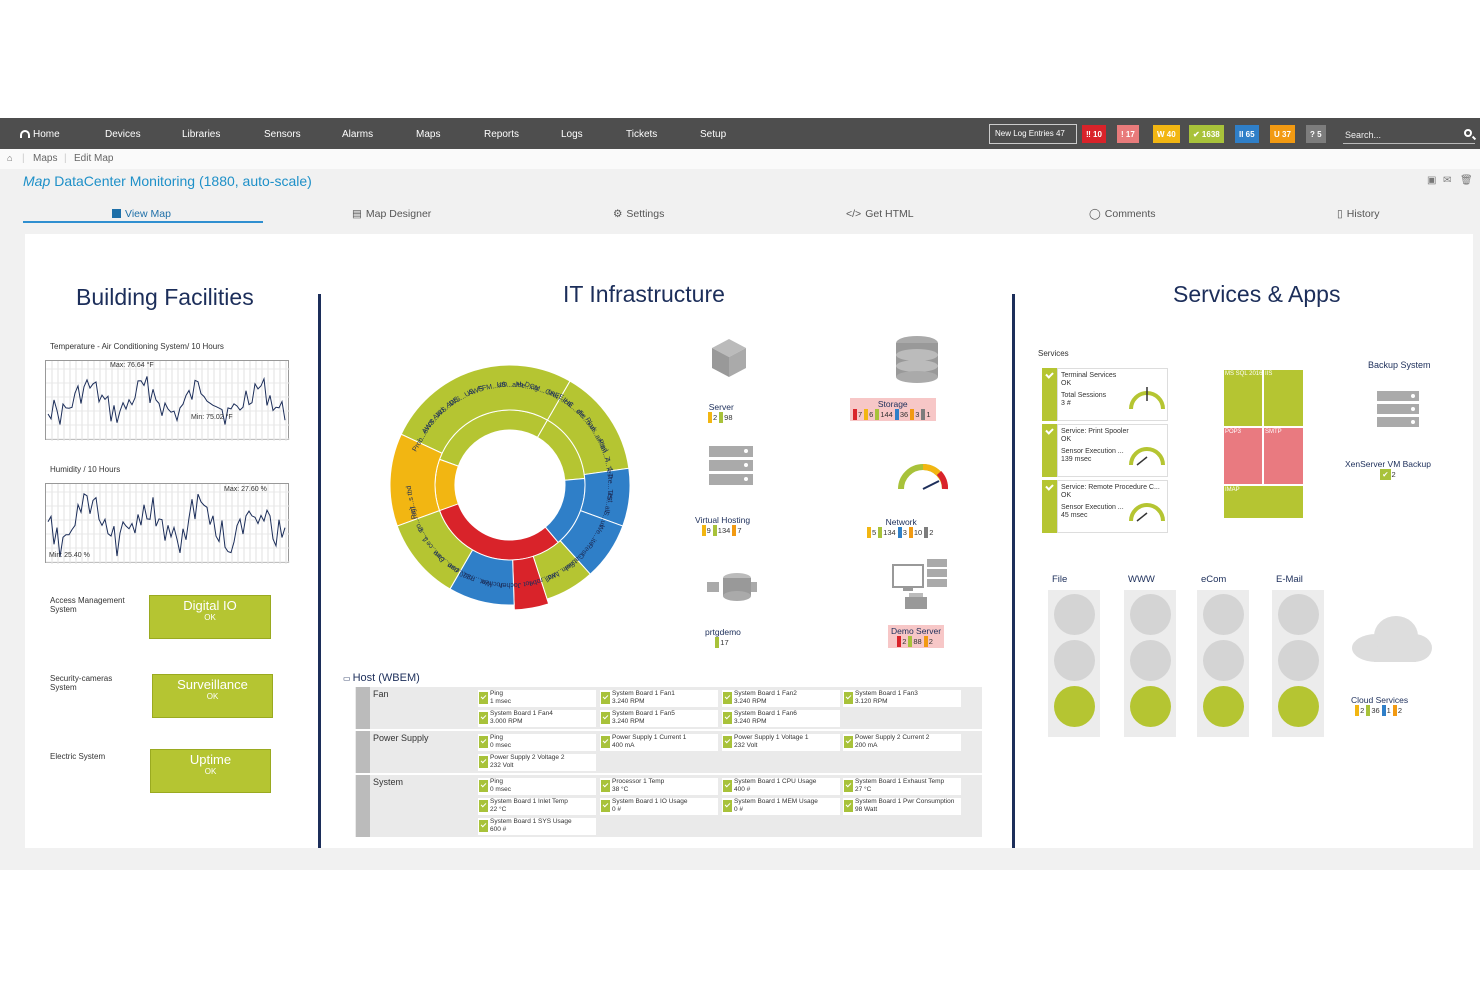  I want to click on digital-io-status: Digital IO OK, so click(210, 617).